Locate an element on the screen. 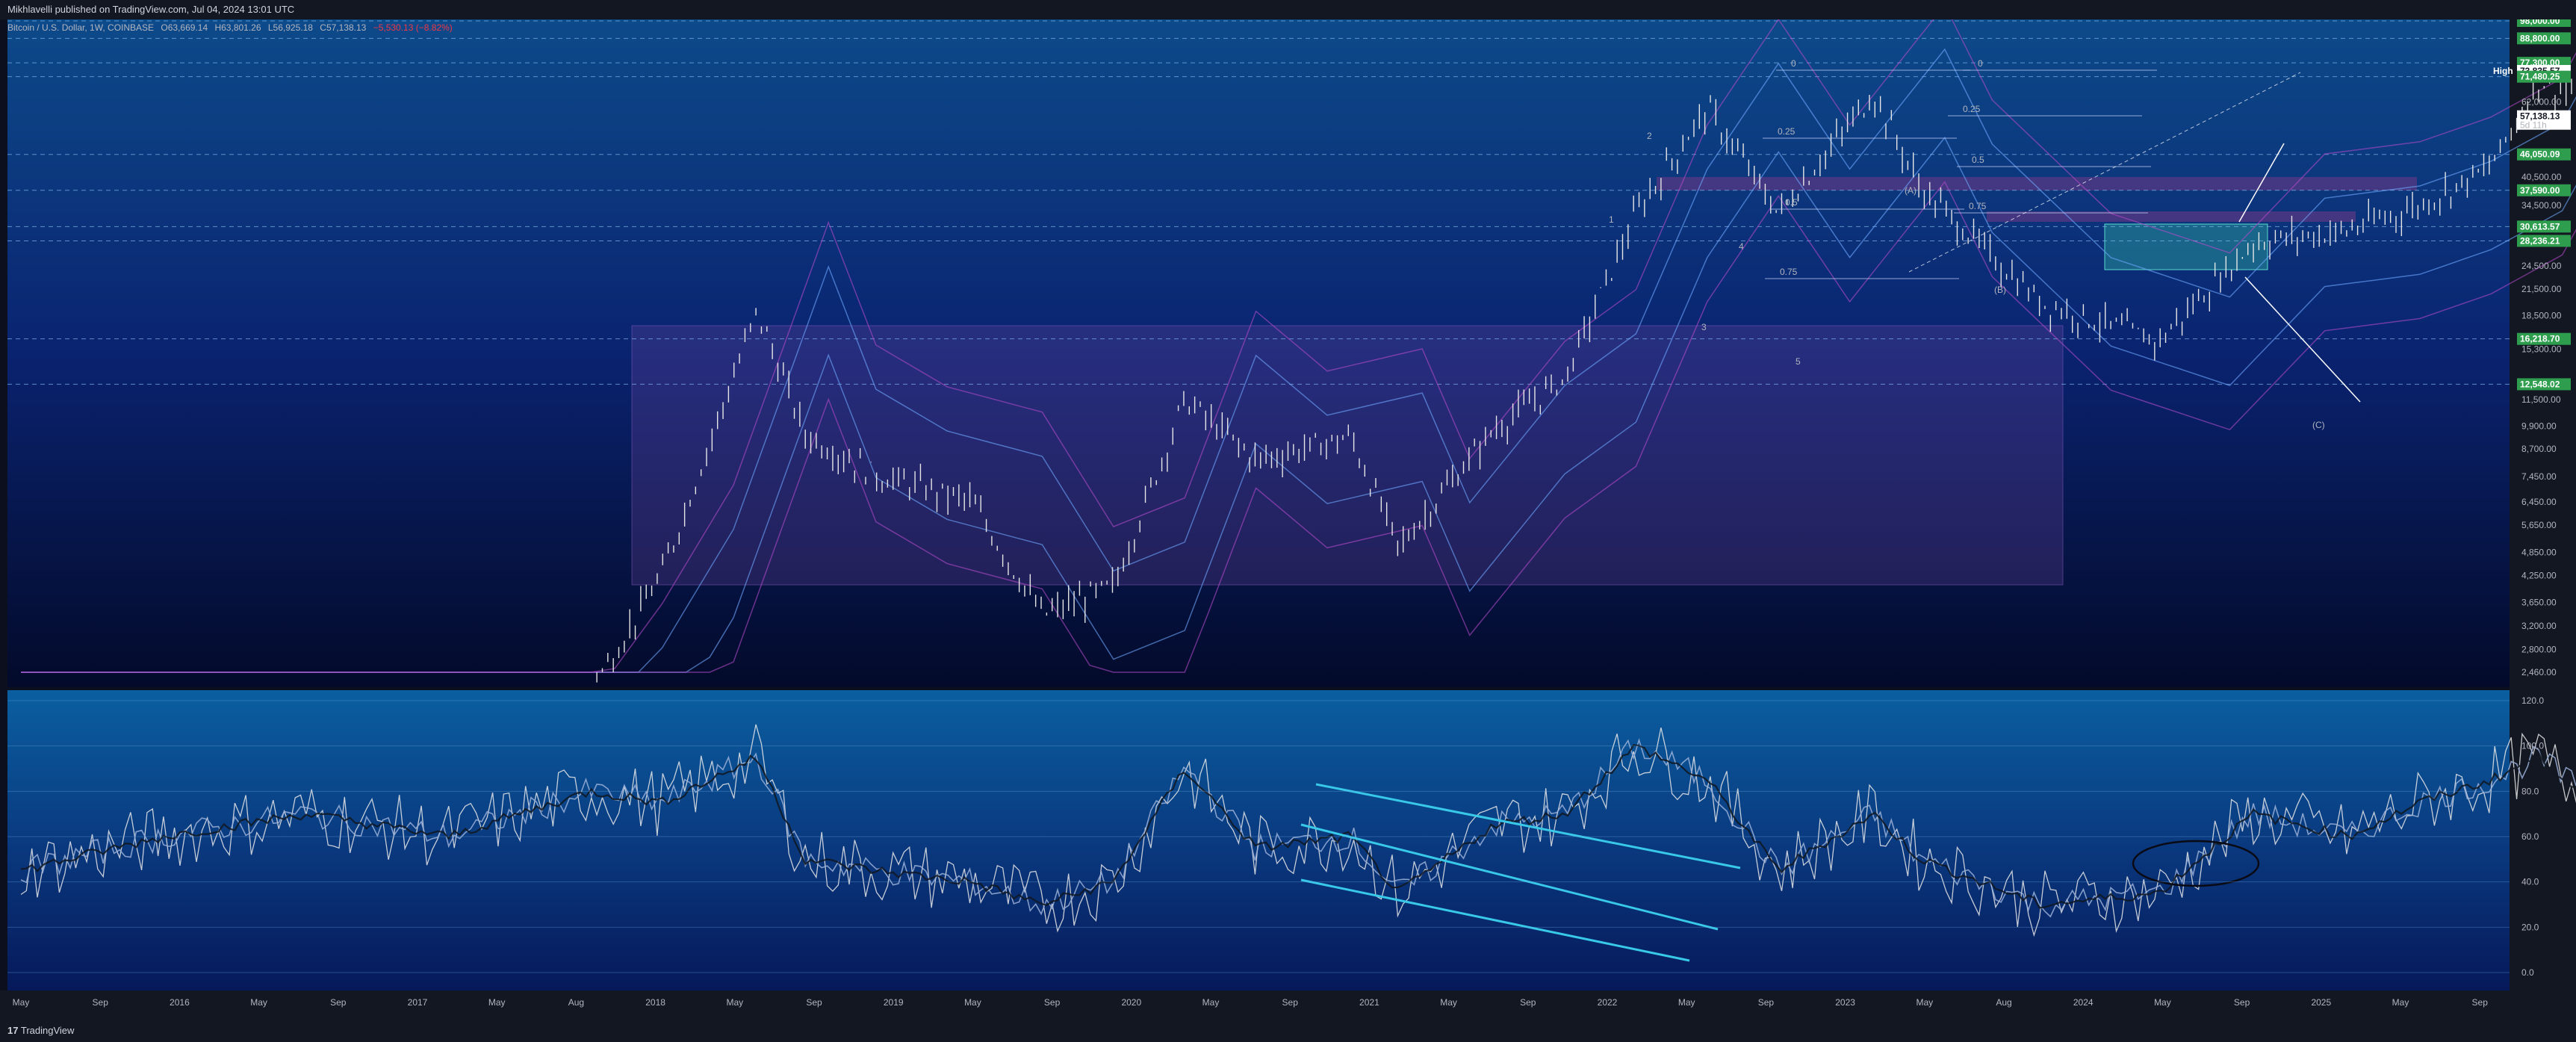  wave-label: 2 is located at coordinates (1650, 136).